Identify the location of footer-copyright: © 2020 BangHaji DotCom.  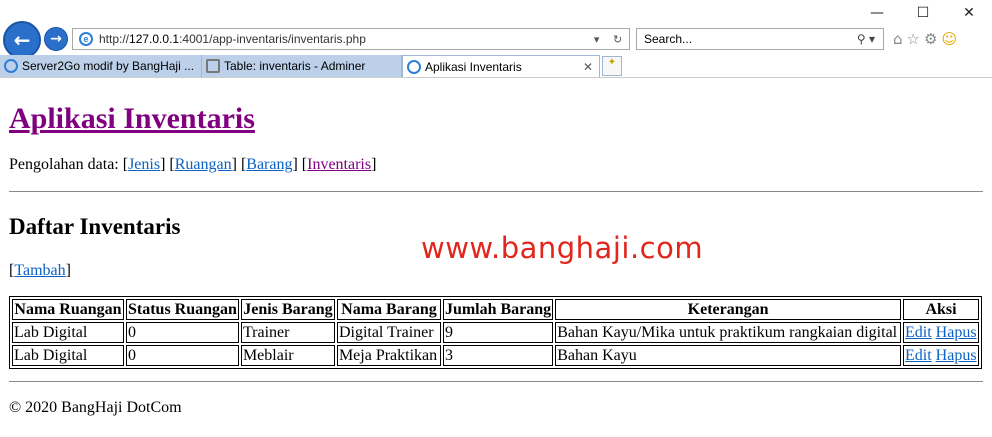
(95, 407).